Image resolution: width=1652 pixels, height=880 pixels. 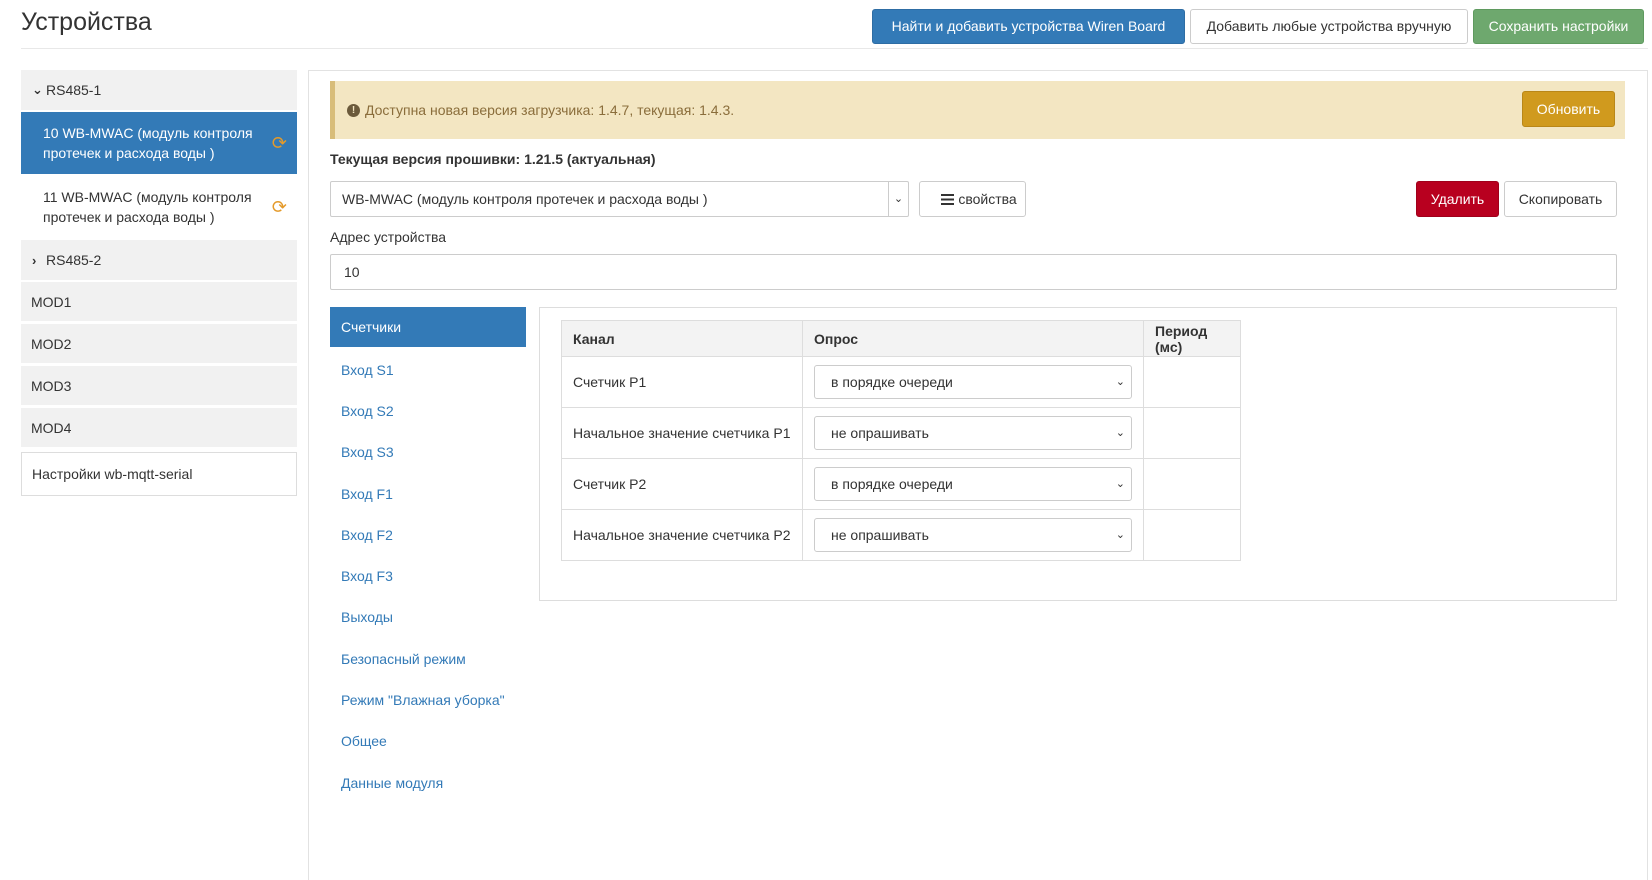 What do you see at coordinates (1329, 26) in the screenshot?
I see `add-device-manually-button: Добавить любые устройства вручную` at bounding box center [1329, 26].